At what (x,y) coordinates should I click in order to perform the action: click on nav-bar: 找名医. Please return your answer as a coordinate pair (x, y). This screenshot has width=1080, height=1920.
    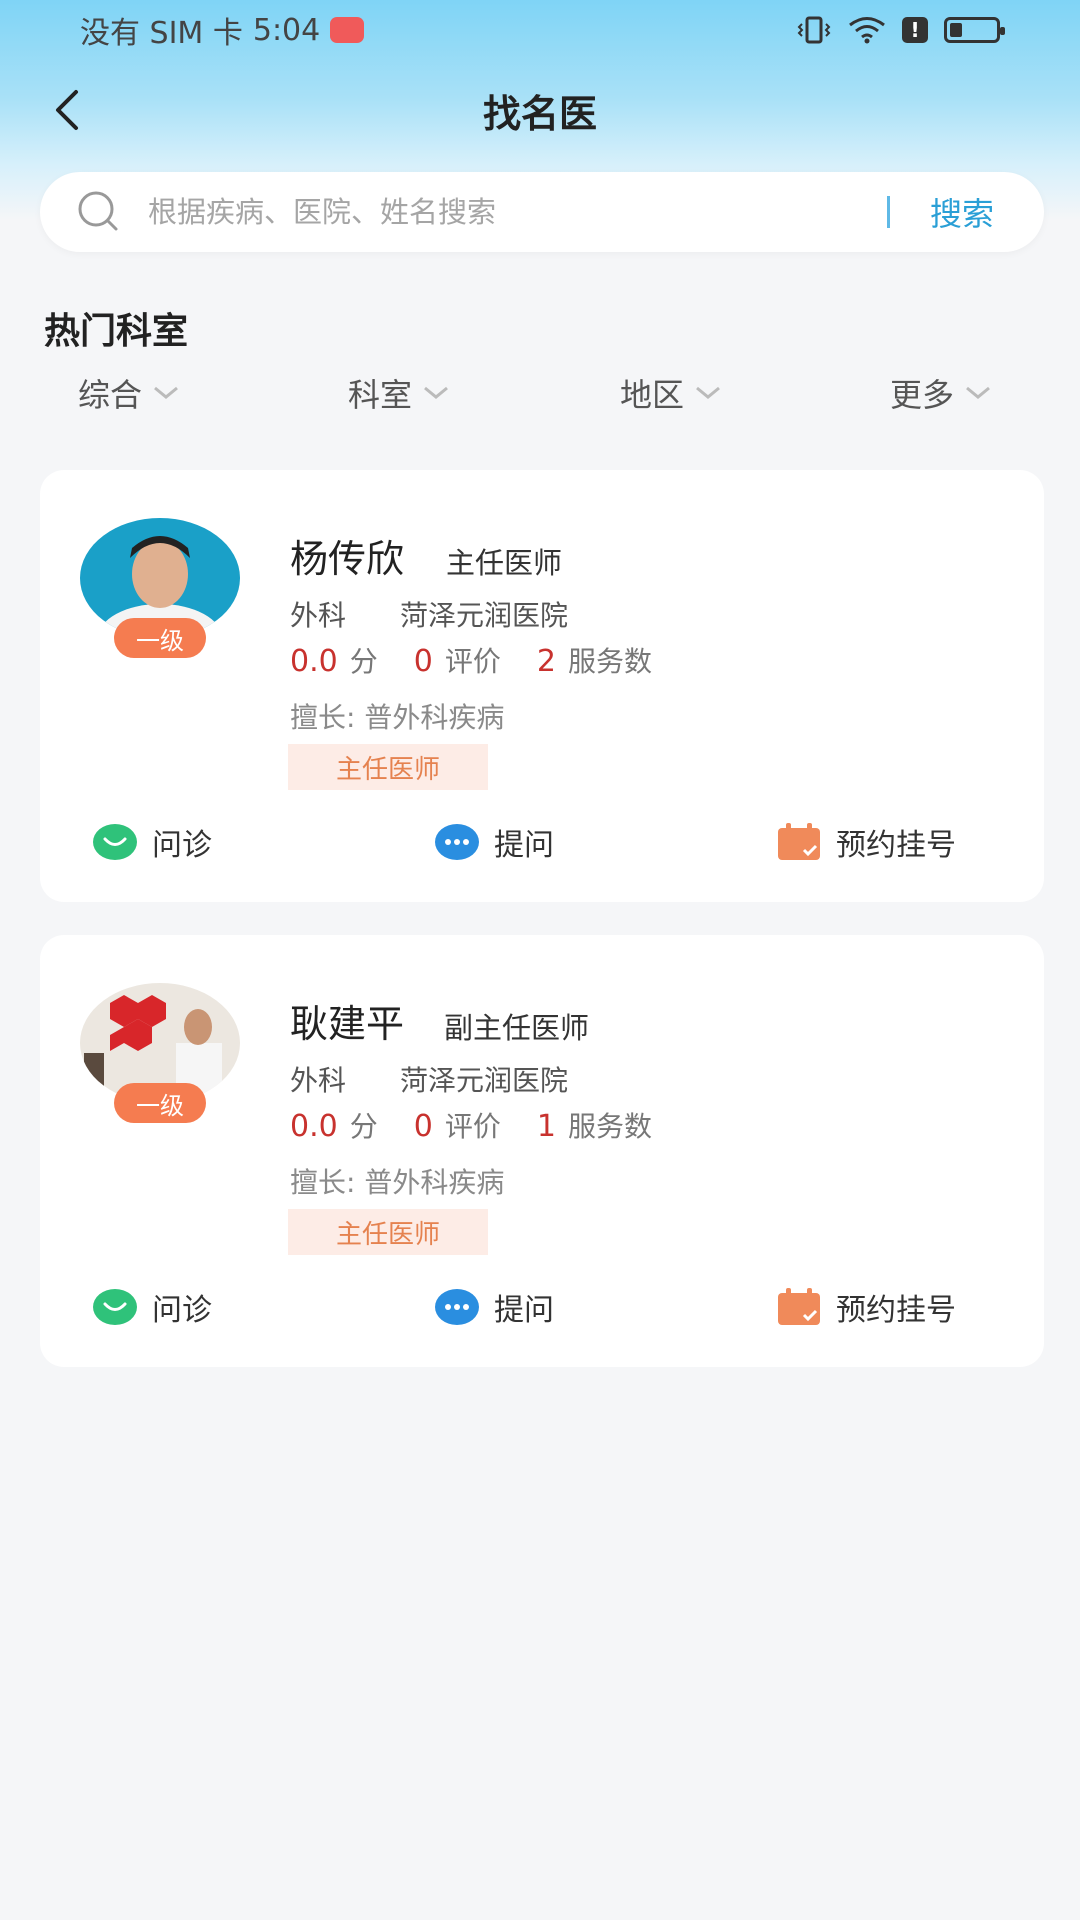
    Looking at the image, I should click on (540, 110).